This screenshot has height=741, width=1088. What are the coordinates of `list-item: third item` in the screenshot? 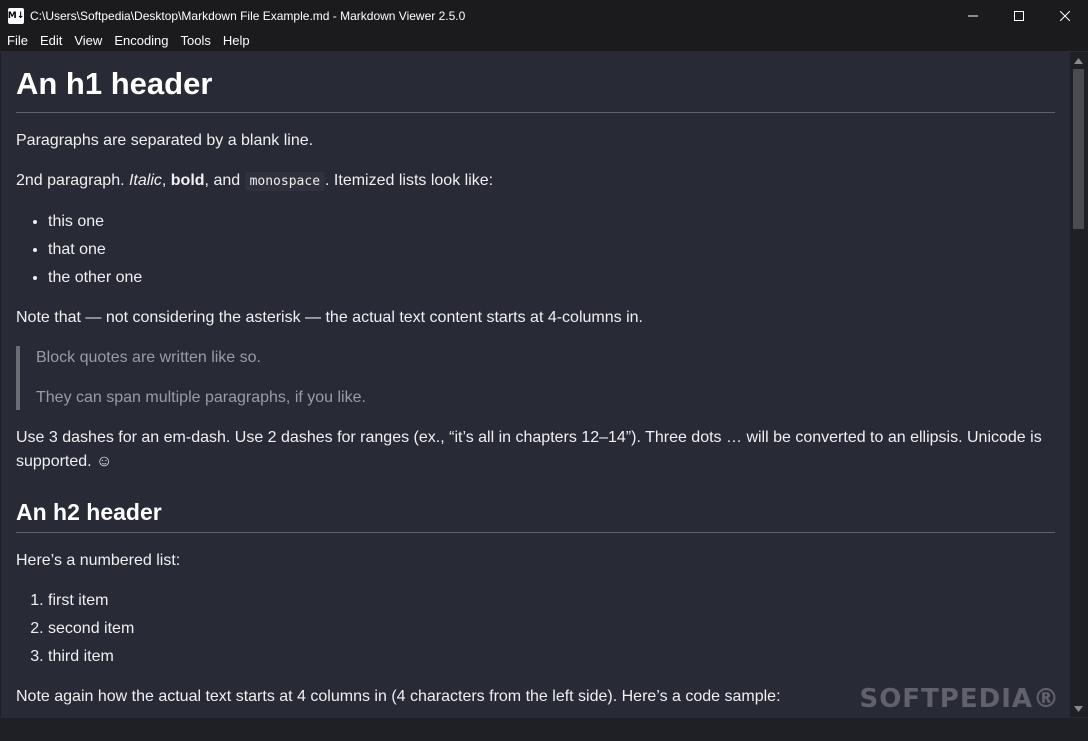 It's located at (551, 657).